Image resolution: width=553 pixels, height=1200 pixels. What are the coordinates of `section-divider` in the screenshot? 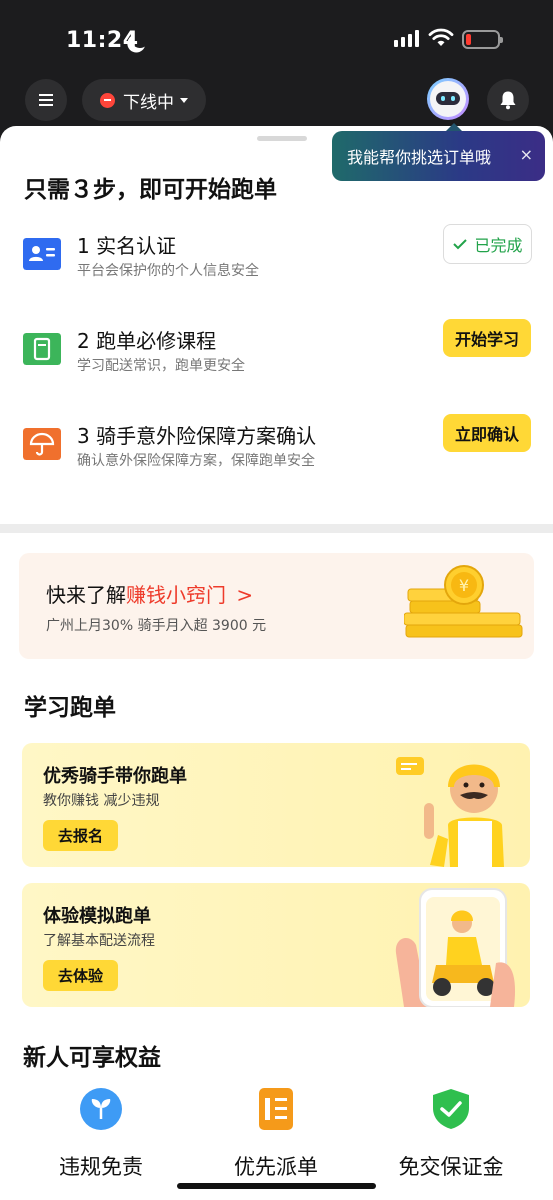 It's located at (276, 528).